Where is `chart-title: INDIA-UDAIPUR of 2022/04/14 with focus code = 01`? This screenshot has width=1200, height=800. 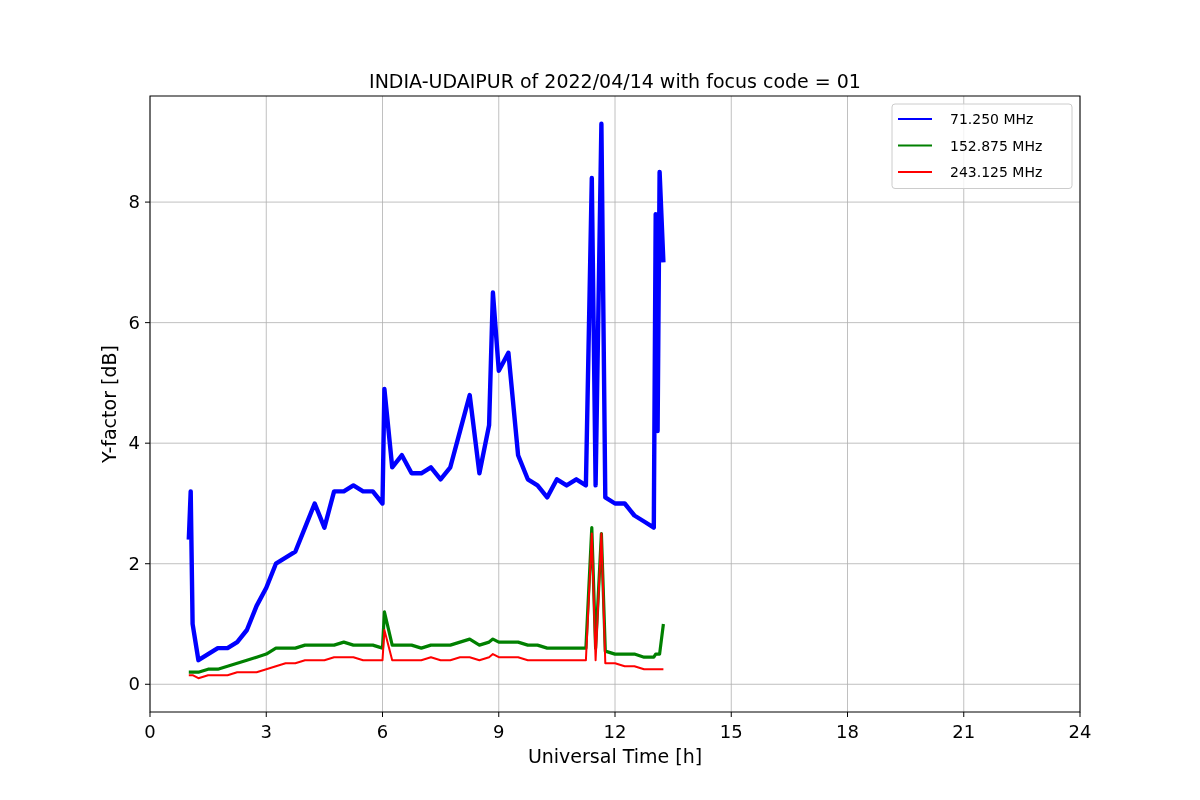 chart-title: INDIA-UDAIPUR of 2022/04/14 with focus code = 01 is located at coordinates (615, 81).